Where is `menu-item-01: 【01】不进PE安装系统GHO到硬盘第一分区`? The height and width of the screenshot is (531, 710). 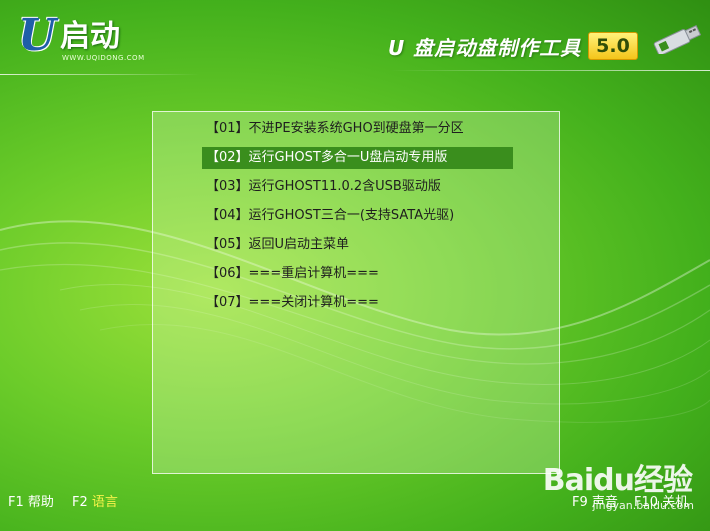
menu-item-01: 【01】不进PE安装系统GHO到硬盘第一分区 is located at coordinates (335, 129).